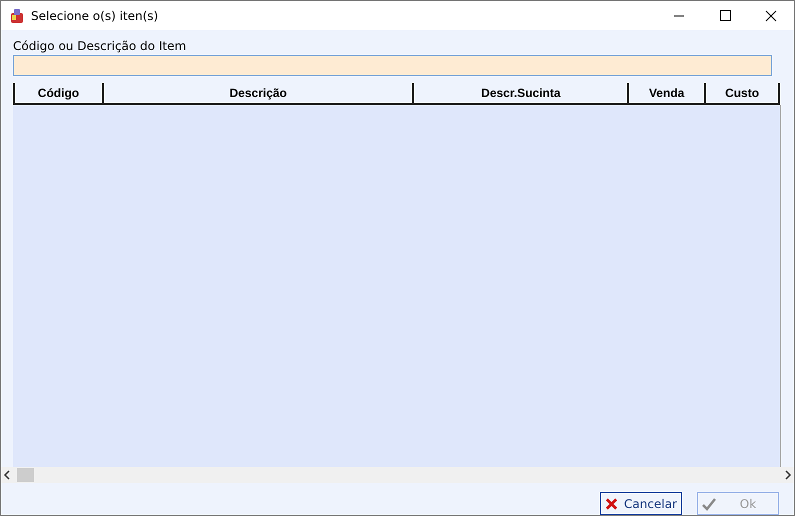 The height and width of the screenshot is (516, 795). I want to click on horizontal-scrollbar, so click(397, 475).